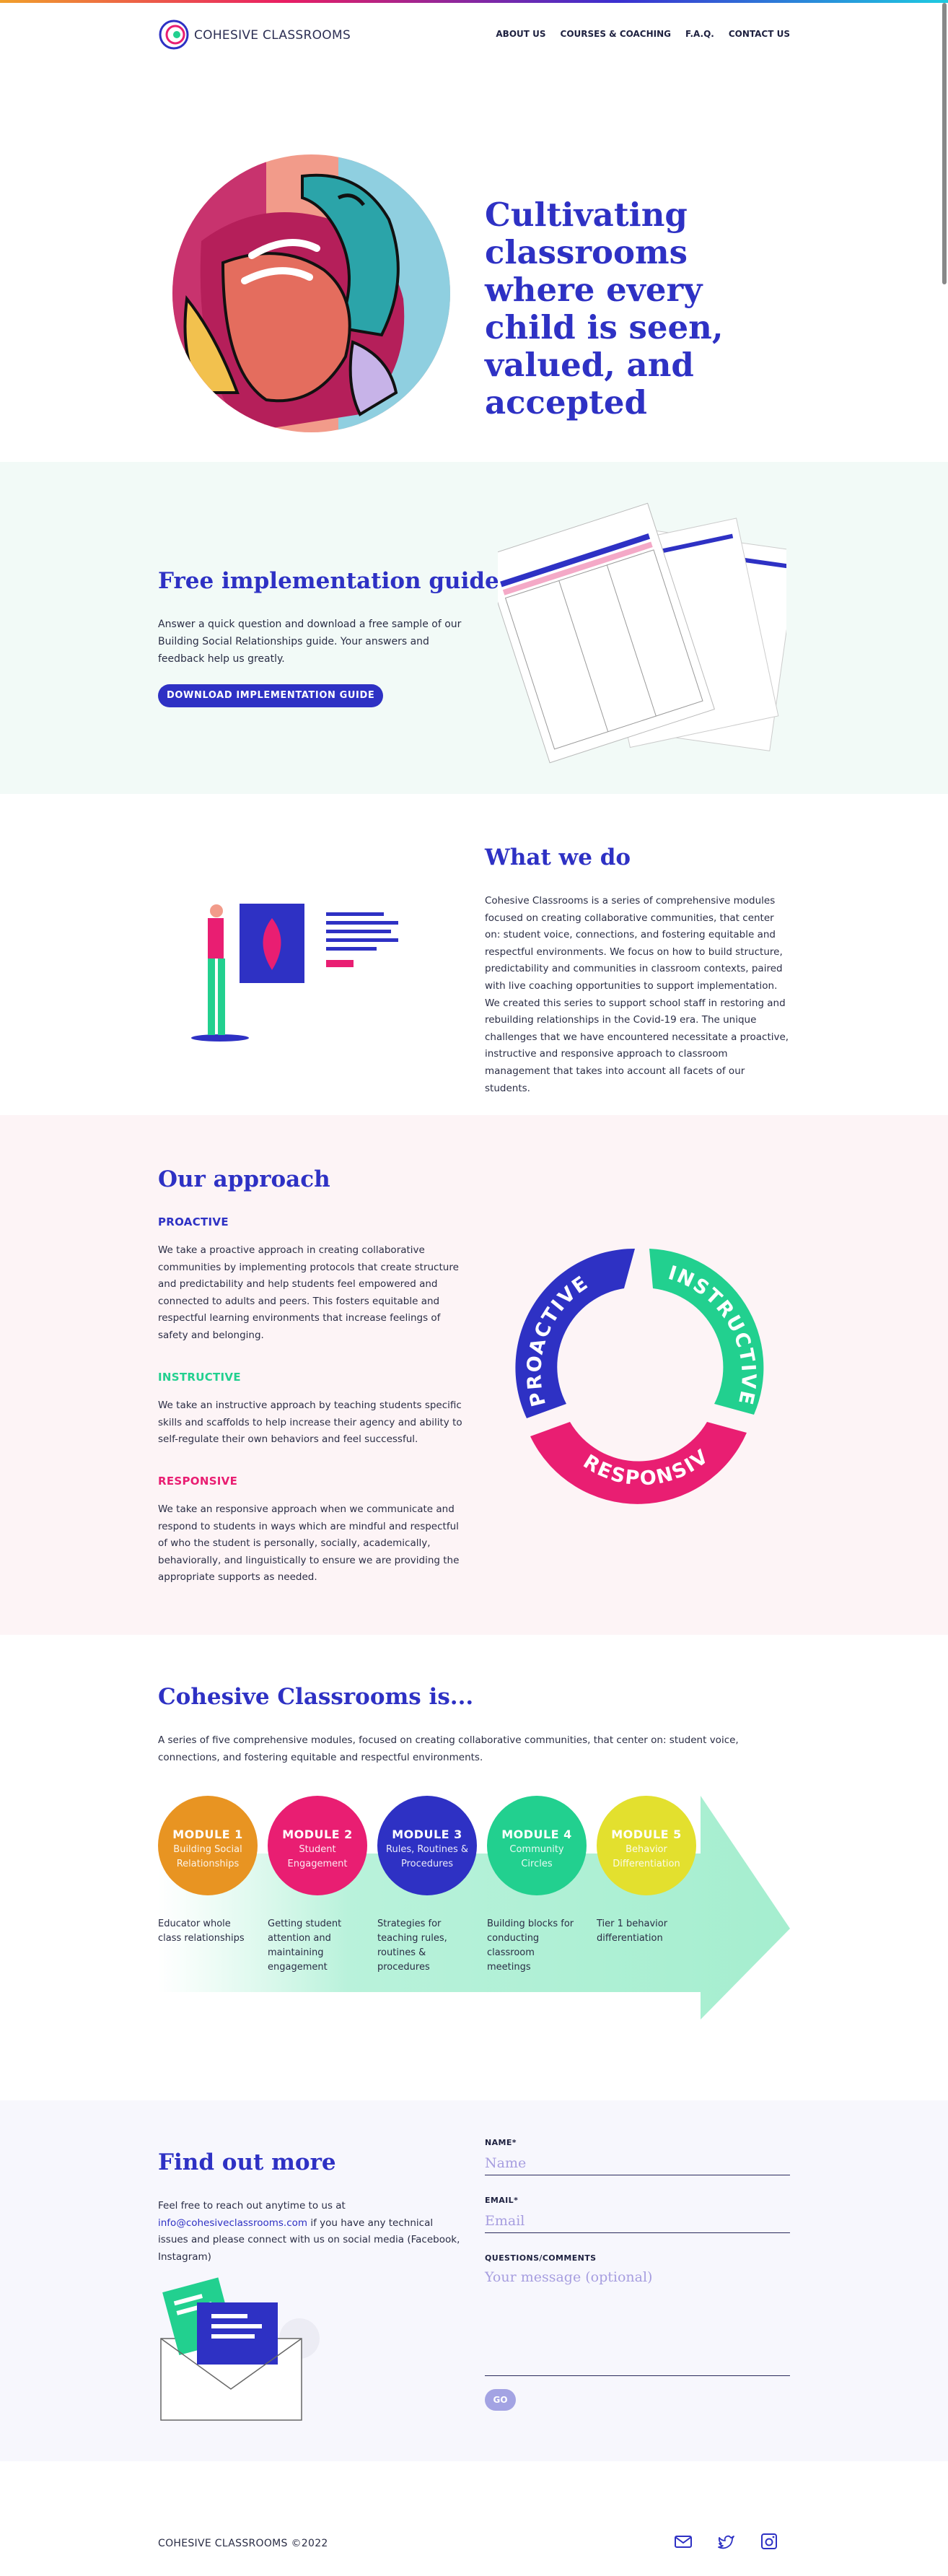 Image resolution: width=948 pixels, height=2576 pixels. I want to click on go-button: GO, so click(500, 2400).